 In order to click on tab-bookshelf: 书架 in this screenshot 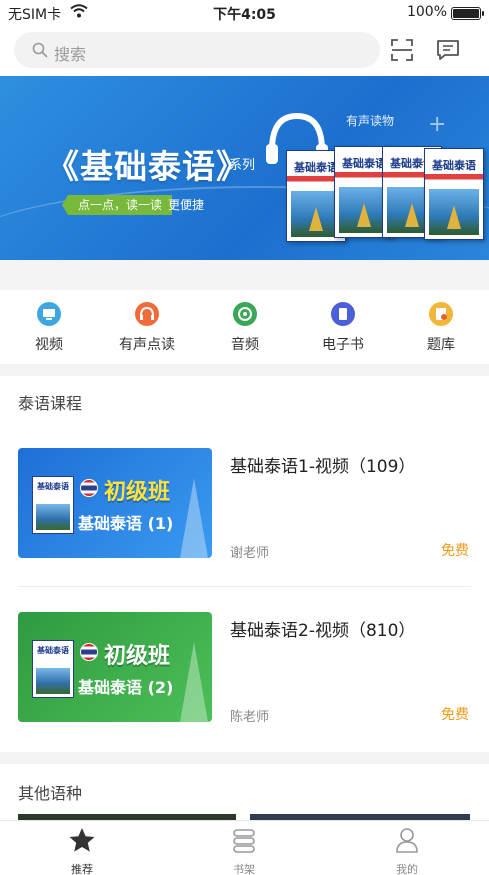, I will do `click(244, 850)`.